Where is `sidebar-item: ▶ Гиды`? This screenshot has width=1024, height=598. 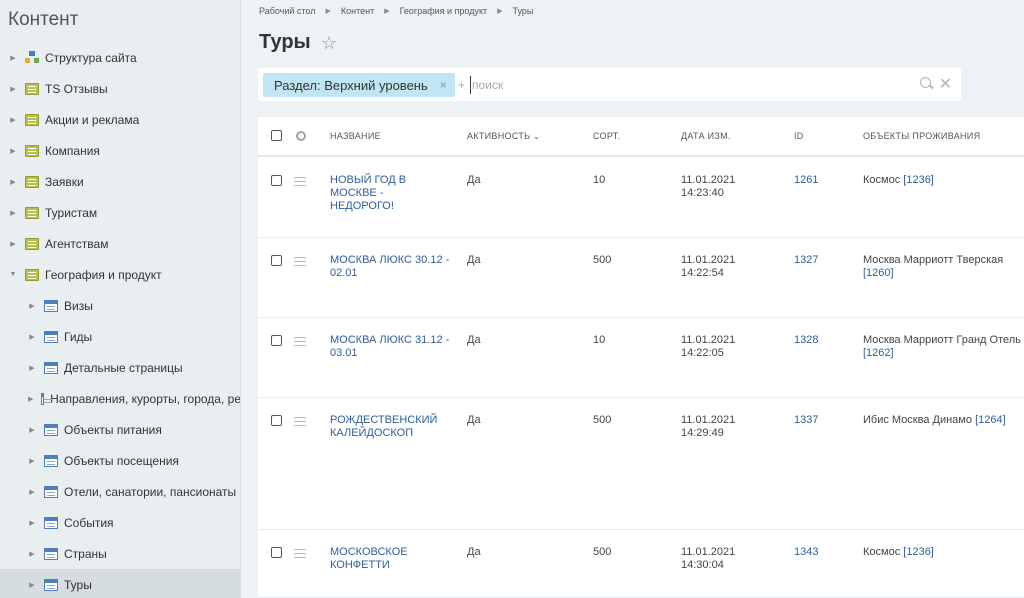
sidebar-item: ▶ Гиды is located at coordinates (120, 336).